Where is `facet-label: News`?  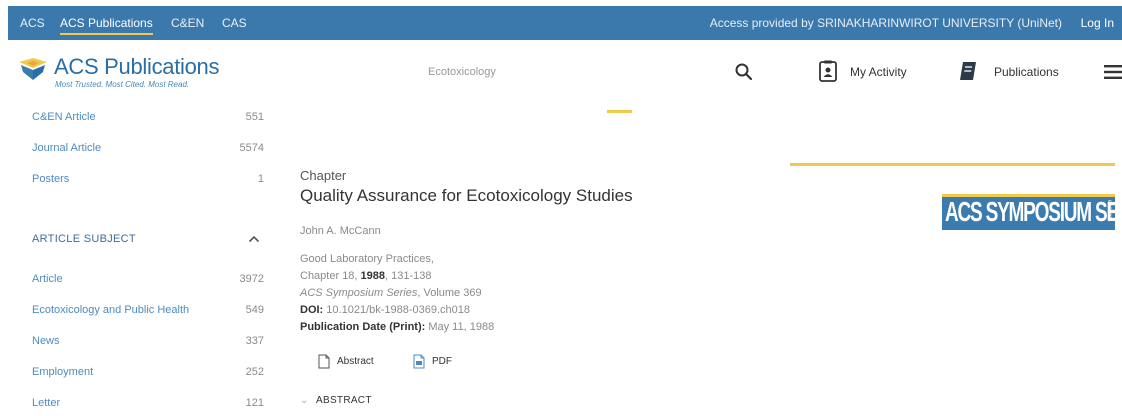 facet-label: News is located at coordinates (46, 341).